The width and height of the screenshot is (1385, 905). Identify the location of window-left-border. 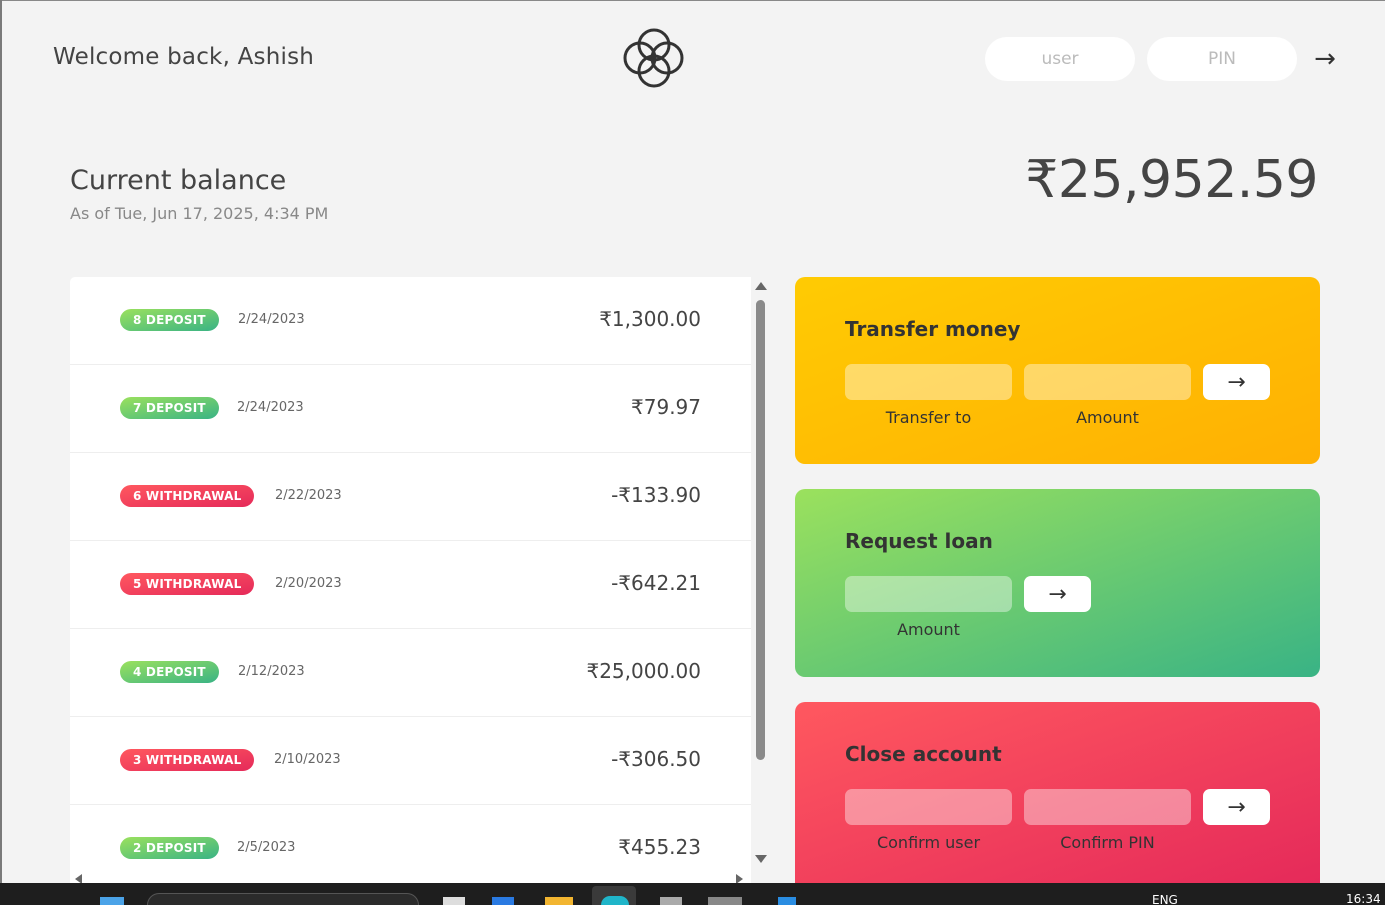
(1, 441).